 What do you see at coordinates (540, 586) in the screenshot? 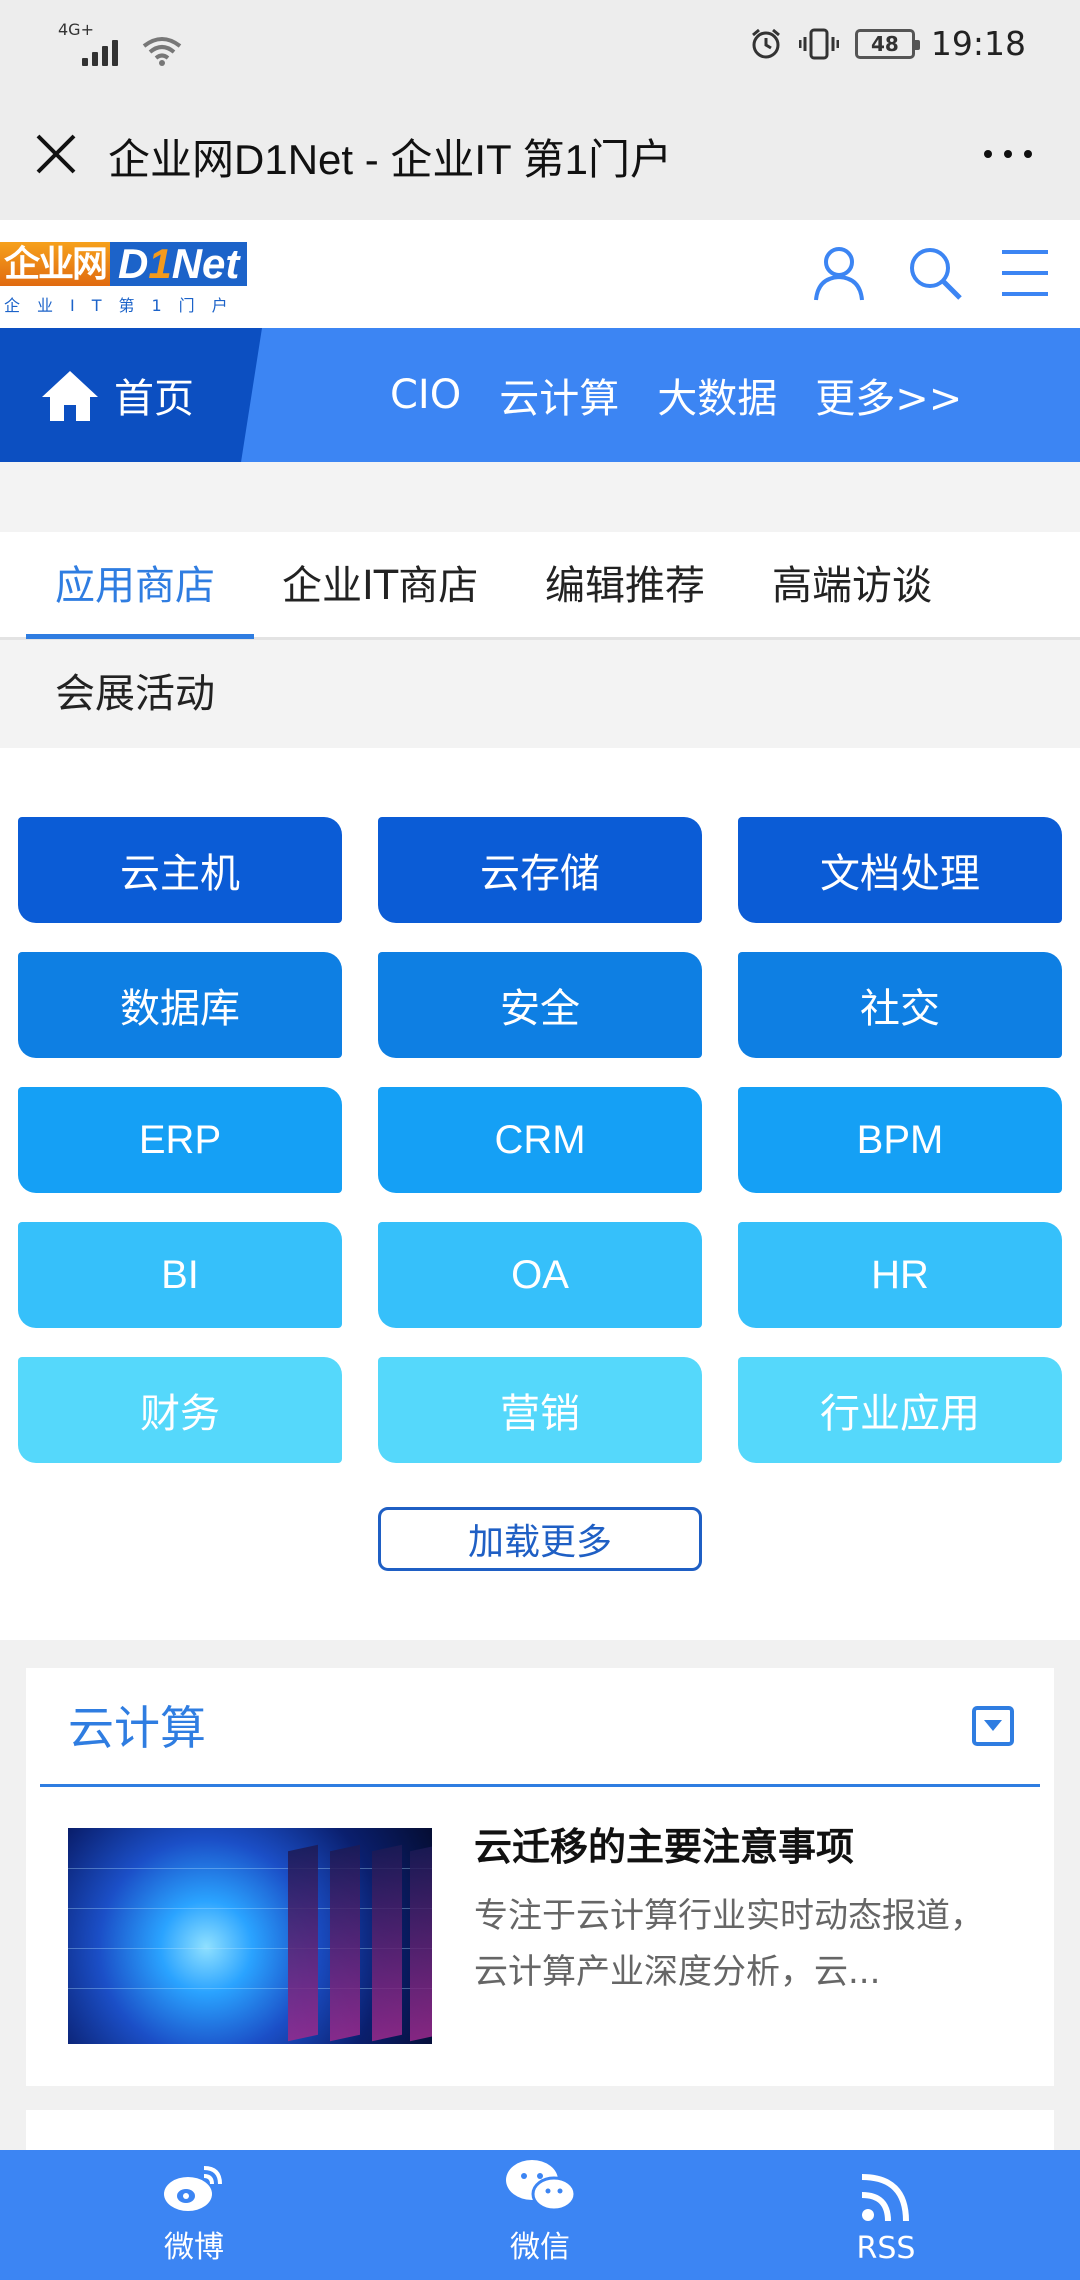
I see `tab-bar: 应用商店 企业IT商店 编辑推荐 高端访谈` at bounding box center [540, 586].